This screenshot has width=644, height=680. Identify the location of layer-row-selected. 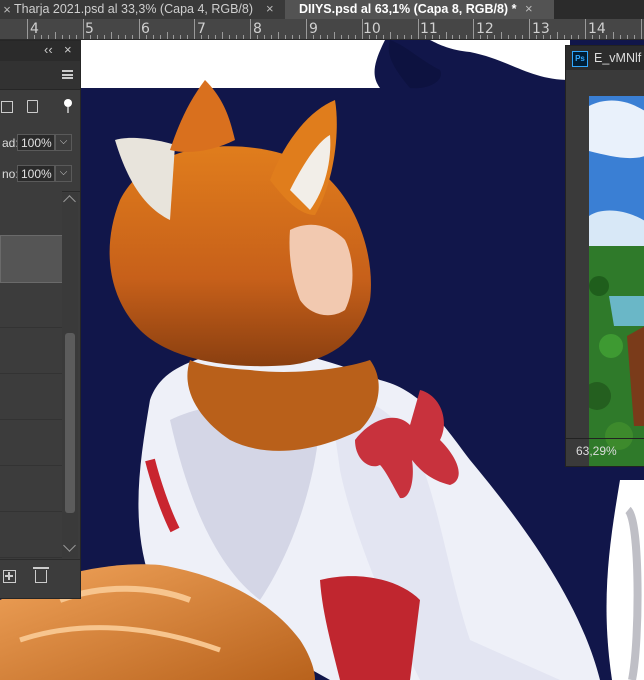
(32, 259).